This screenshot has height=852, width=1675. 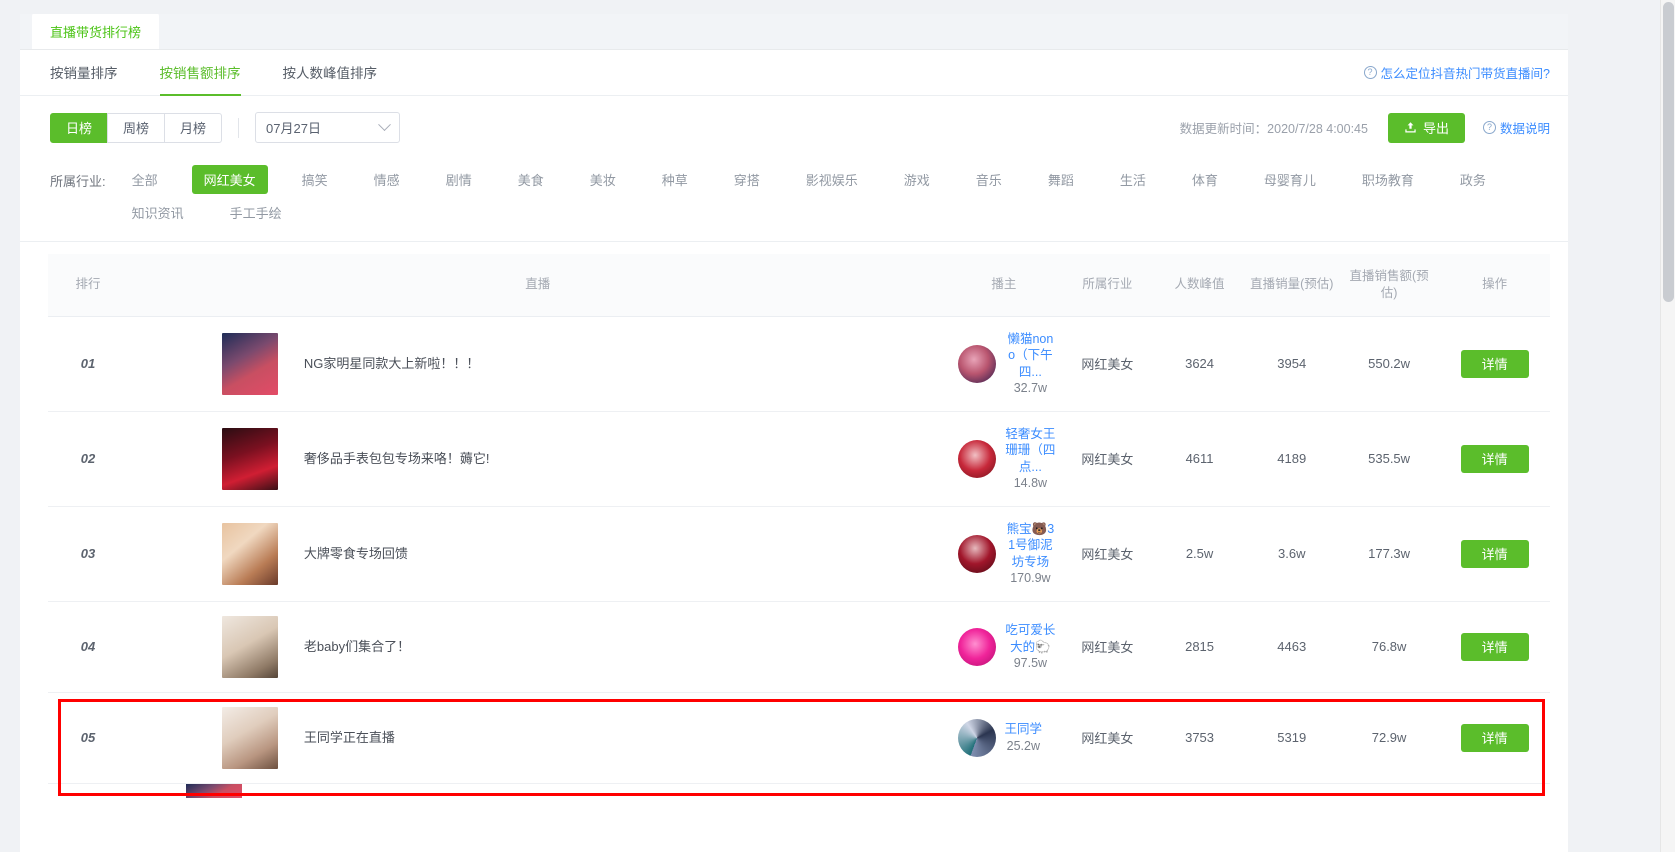 What do you see at coordinates (145, 179) in the screenshot?
I see `industry-chip: 全部` at bounding box center [145, 179].